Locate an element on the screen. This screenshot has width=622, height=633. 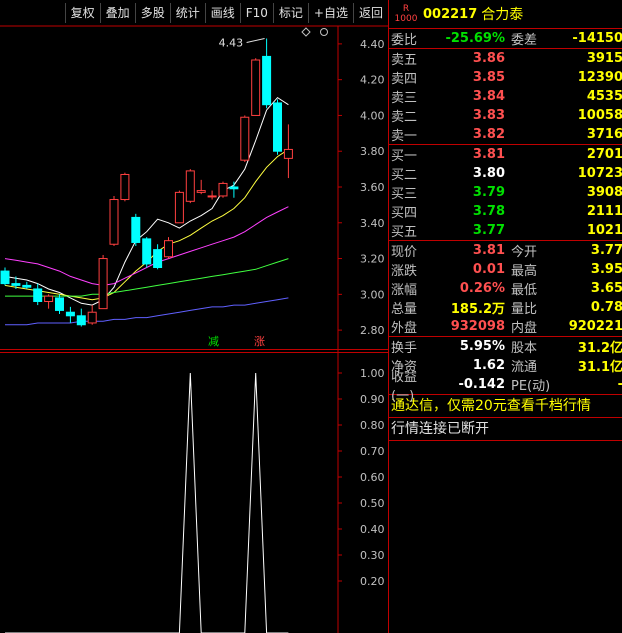
bid-level-4: 买四 3.78 2111 is located at coordinates (505, 211).